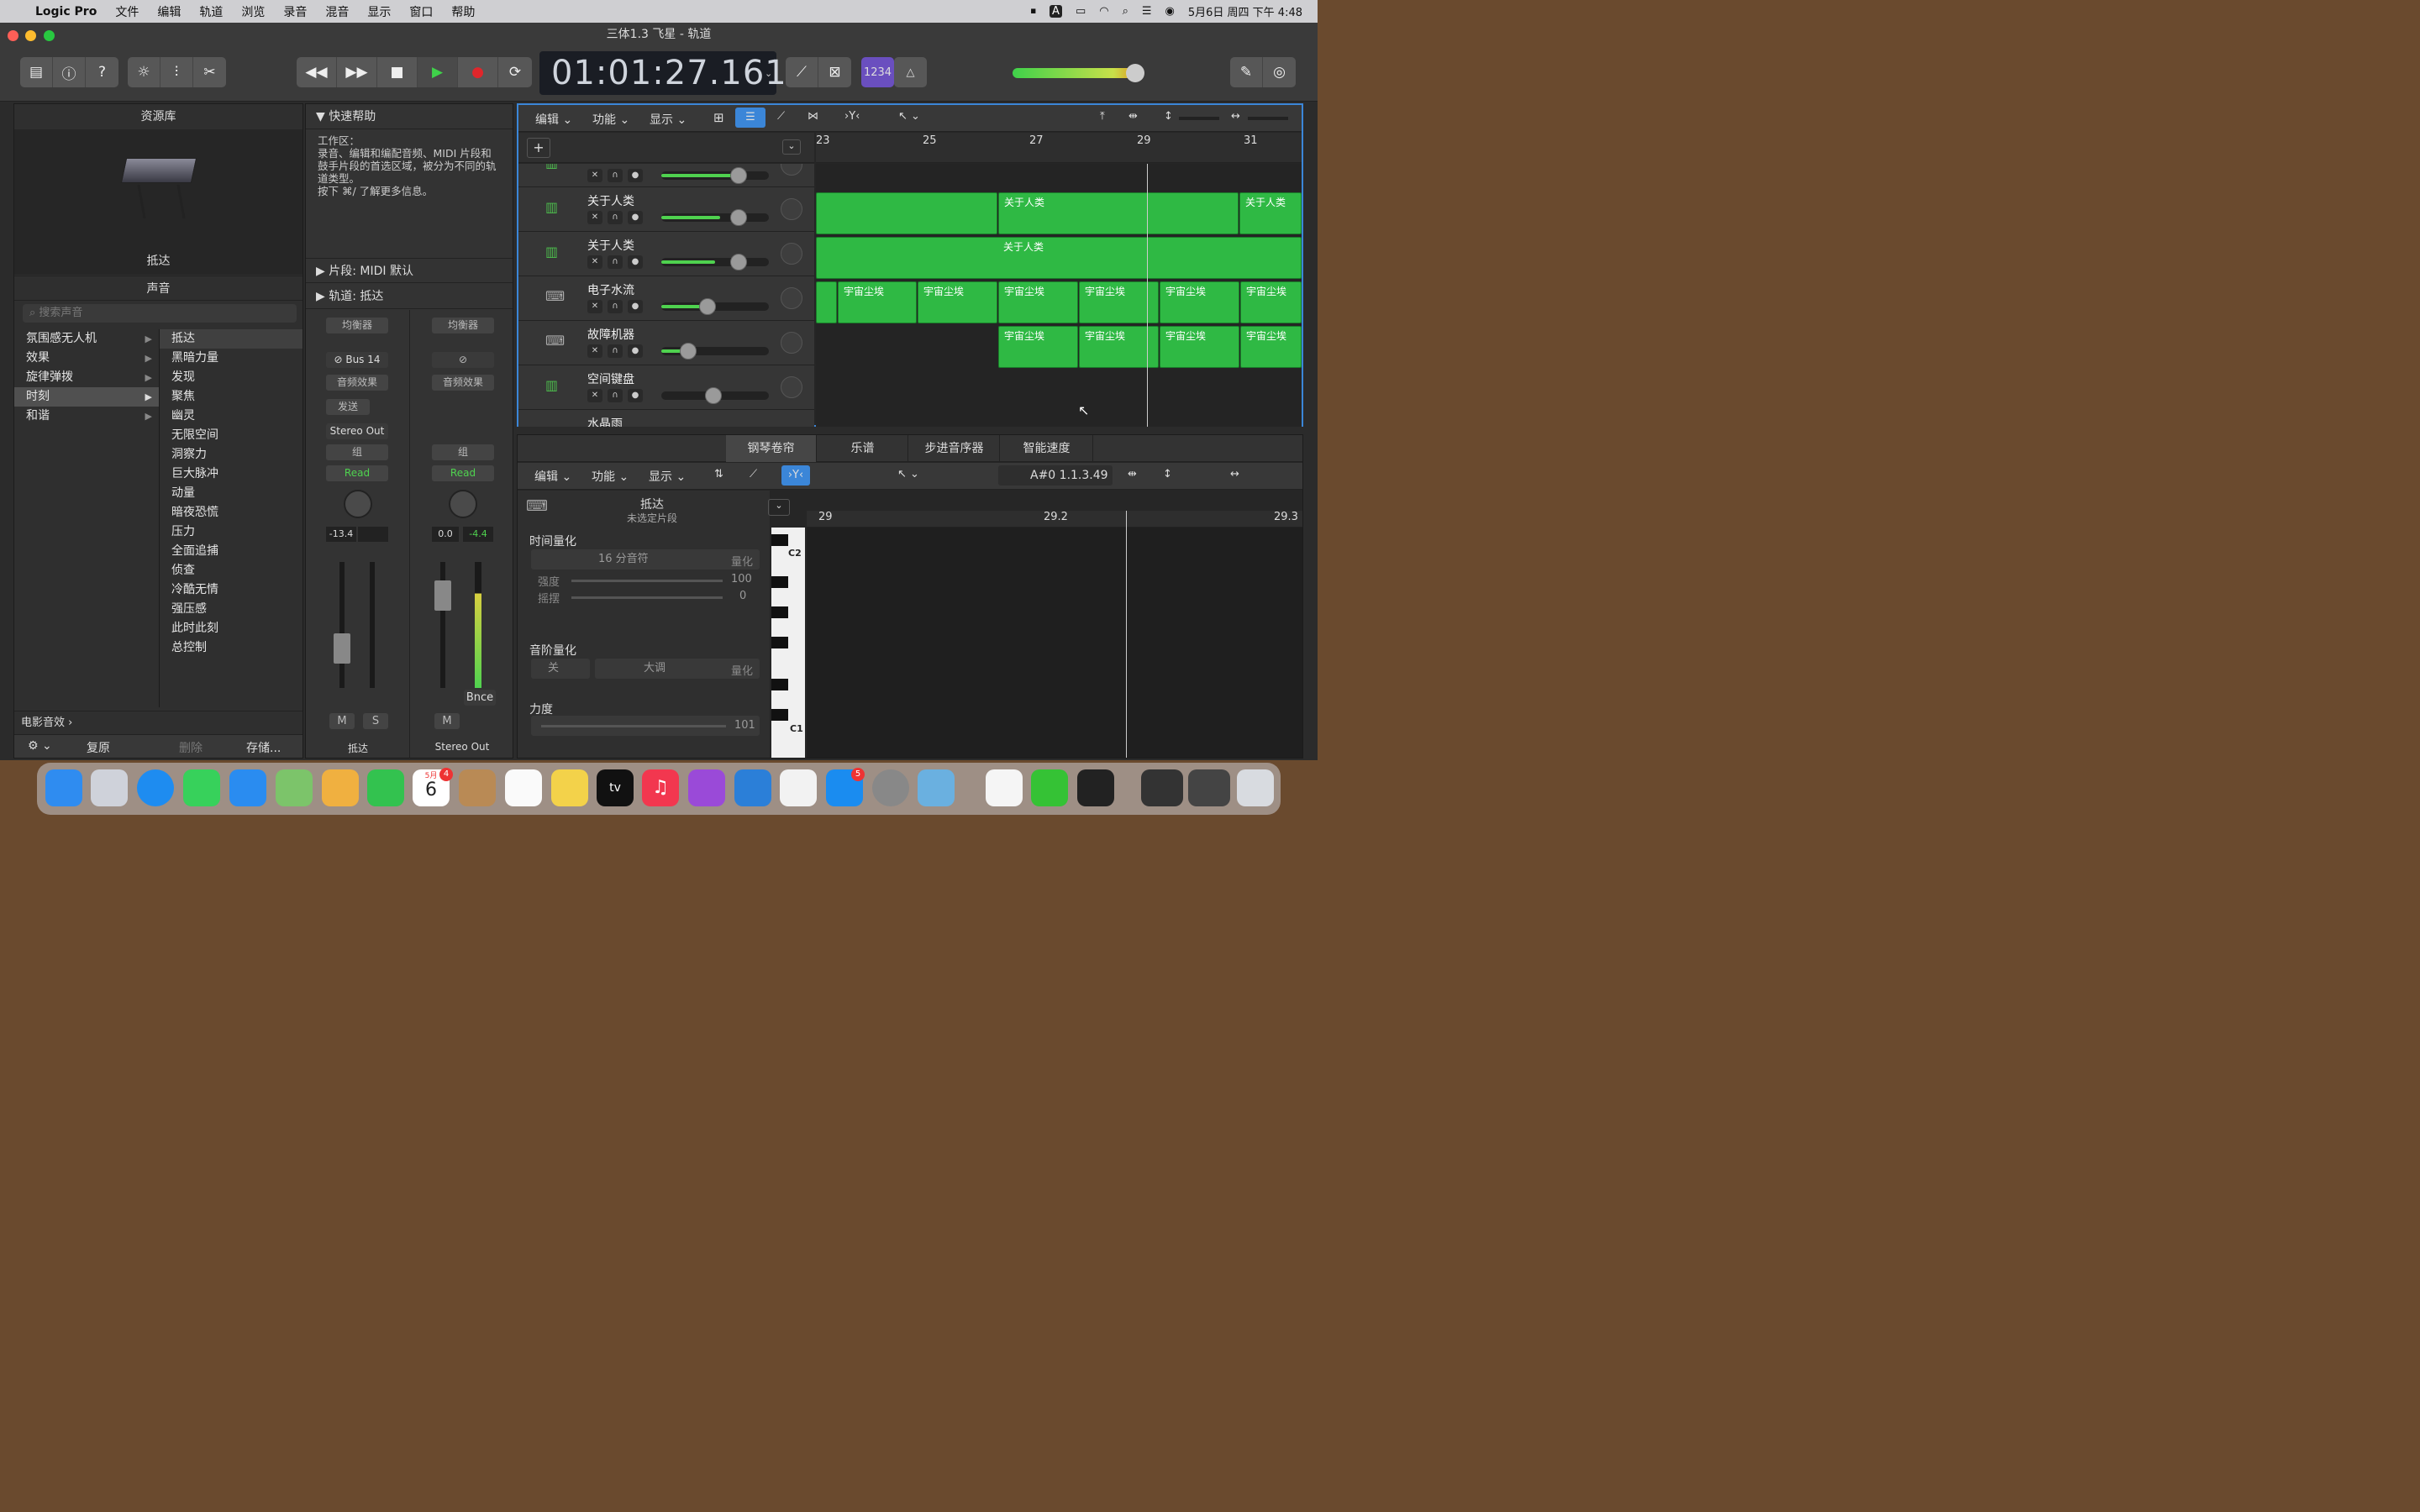 The height and width of the screenshot is (1512, 2420). Describe the element at coordinates (611, 334) in the screenshot. I see `track-name: 故障机器` at that location.